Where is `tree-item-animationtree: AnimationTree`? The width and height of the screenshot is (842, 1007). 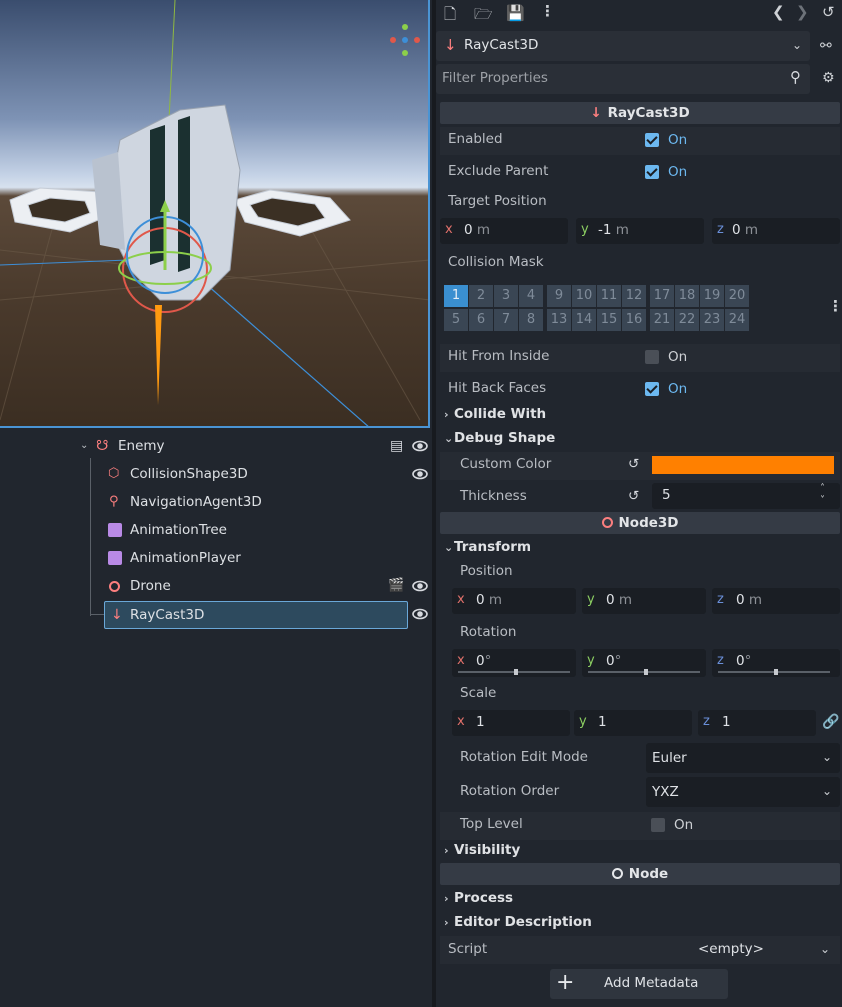
tree-item-animationtree: AnimationTree is located at coordinates (262, 530).